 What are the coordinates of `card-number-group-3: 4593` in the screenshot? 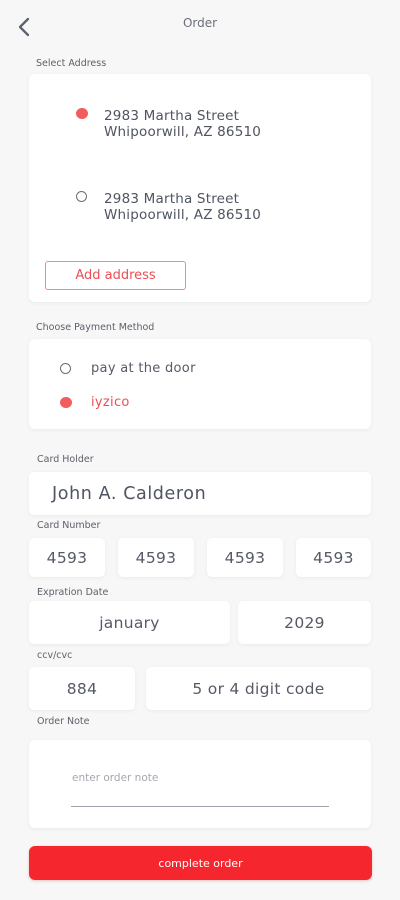 It's located at (245, 557).